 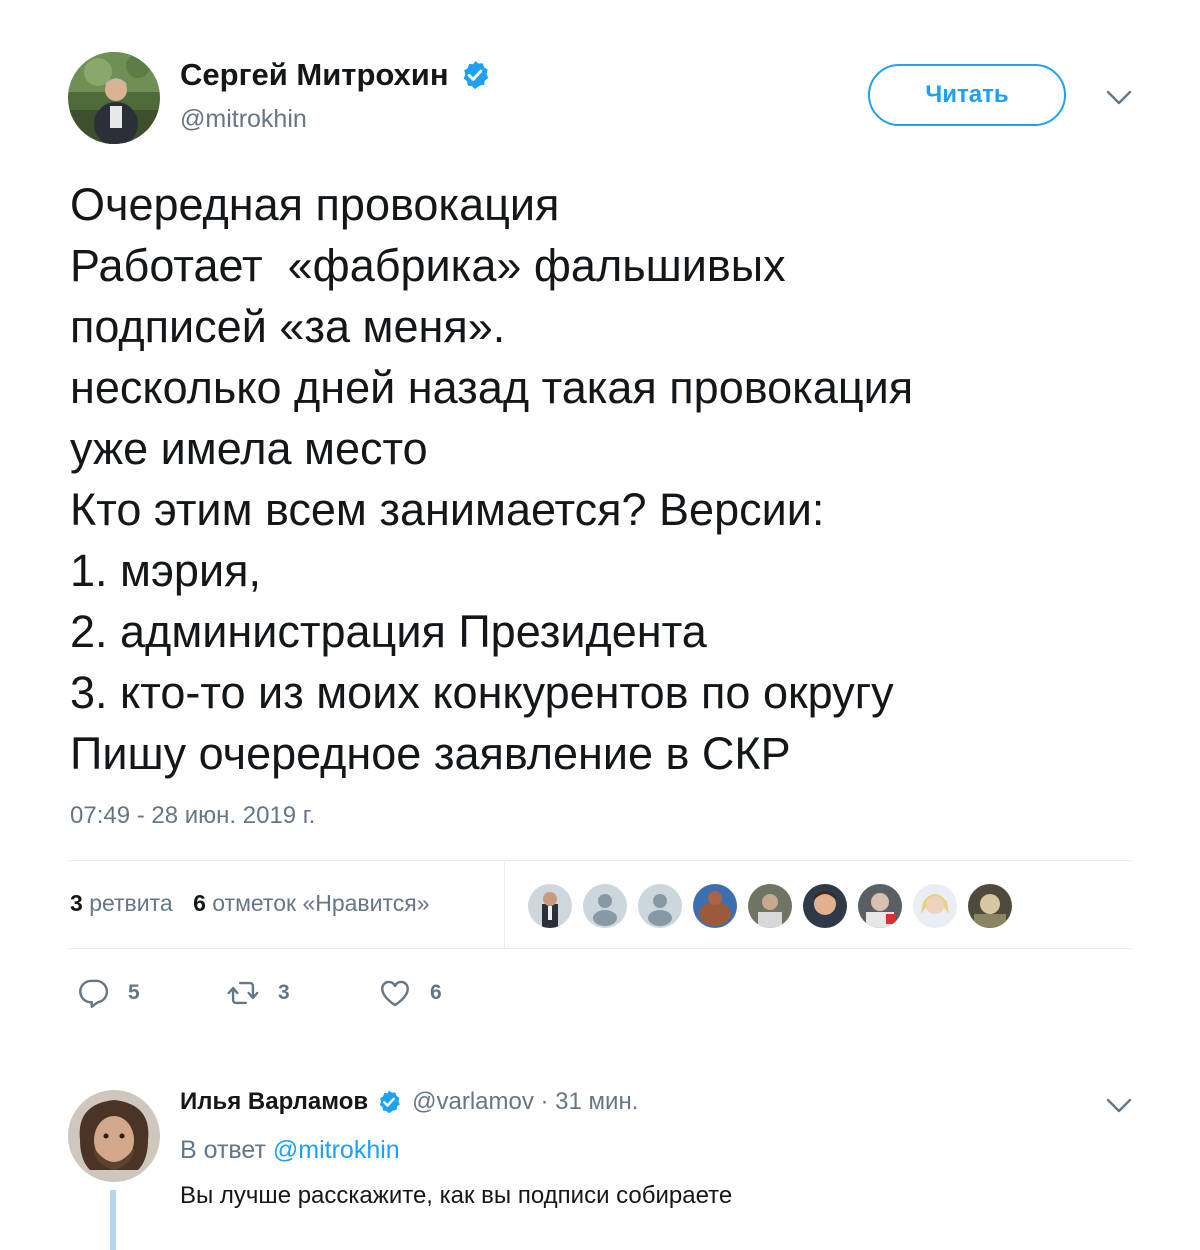 I want to click on tweet-stats: 3 ретвита 6 отметок «Нравится», so click(x=250, y=903).